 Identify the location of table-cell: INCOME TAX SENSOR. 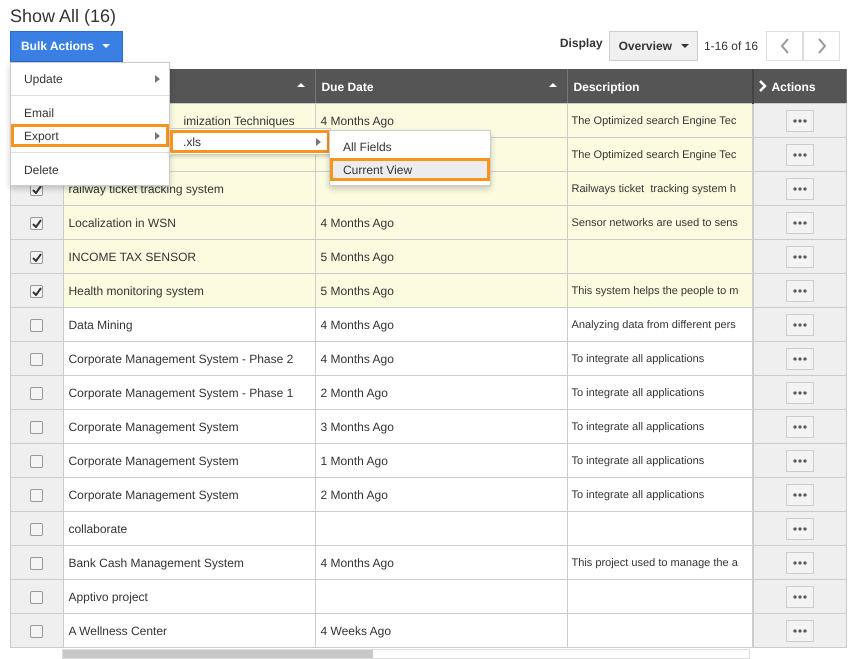
(132, 257).